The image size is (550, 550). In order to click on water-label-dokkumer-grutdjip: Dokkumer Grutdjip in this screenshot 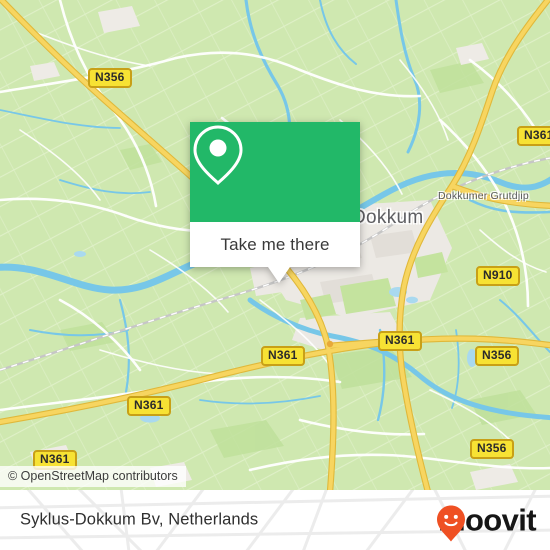, I will do `click(483, 196)`.